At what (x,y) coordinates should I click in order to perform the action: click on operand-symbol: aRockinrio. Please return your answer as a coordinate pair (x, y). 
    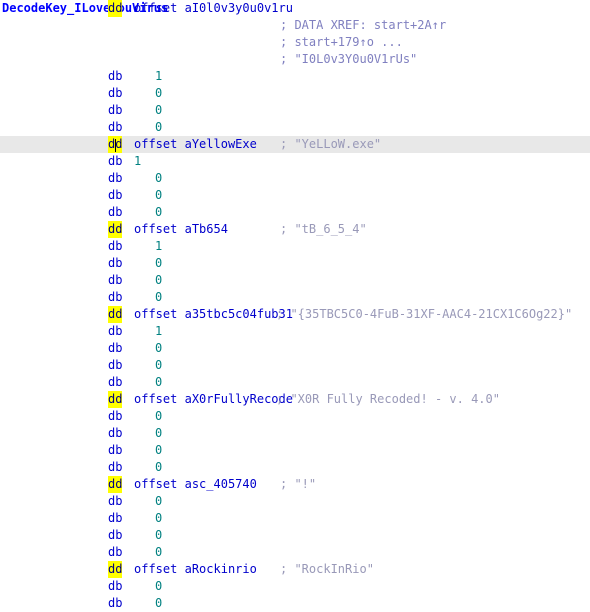
    Looking at the image, I should click on (221, 569).